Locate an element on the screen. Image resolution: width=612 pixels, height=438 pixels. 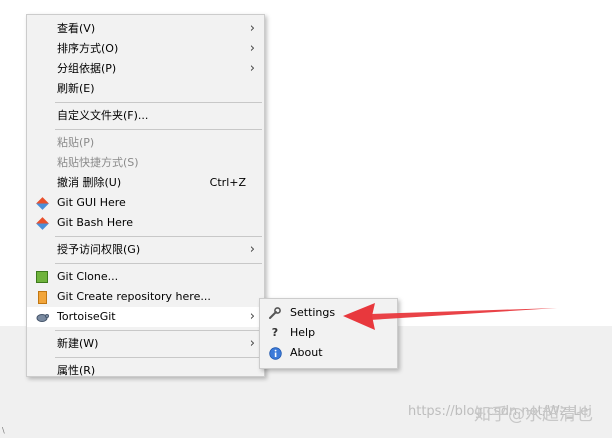
menu-item-tortoisegit: TortoiseGit › is located at coordinates (145, 317).